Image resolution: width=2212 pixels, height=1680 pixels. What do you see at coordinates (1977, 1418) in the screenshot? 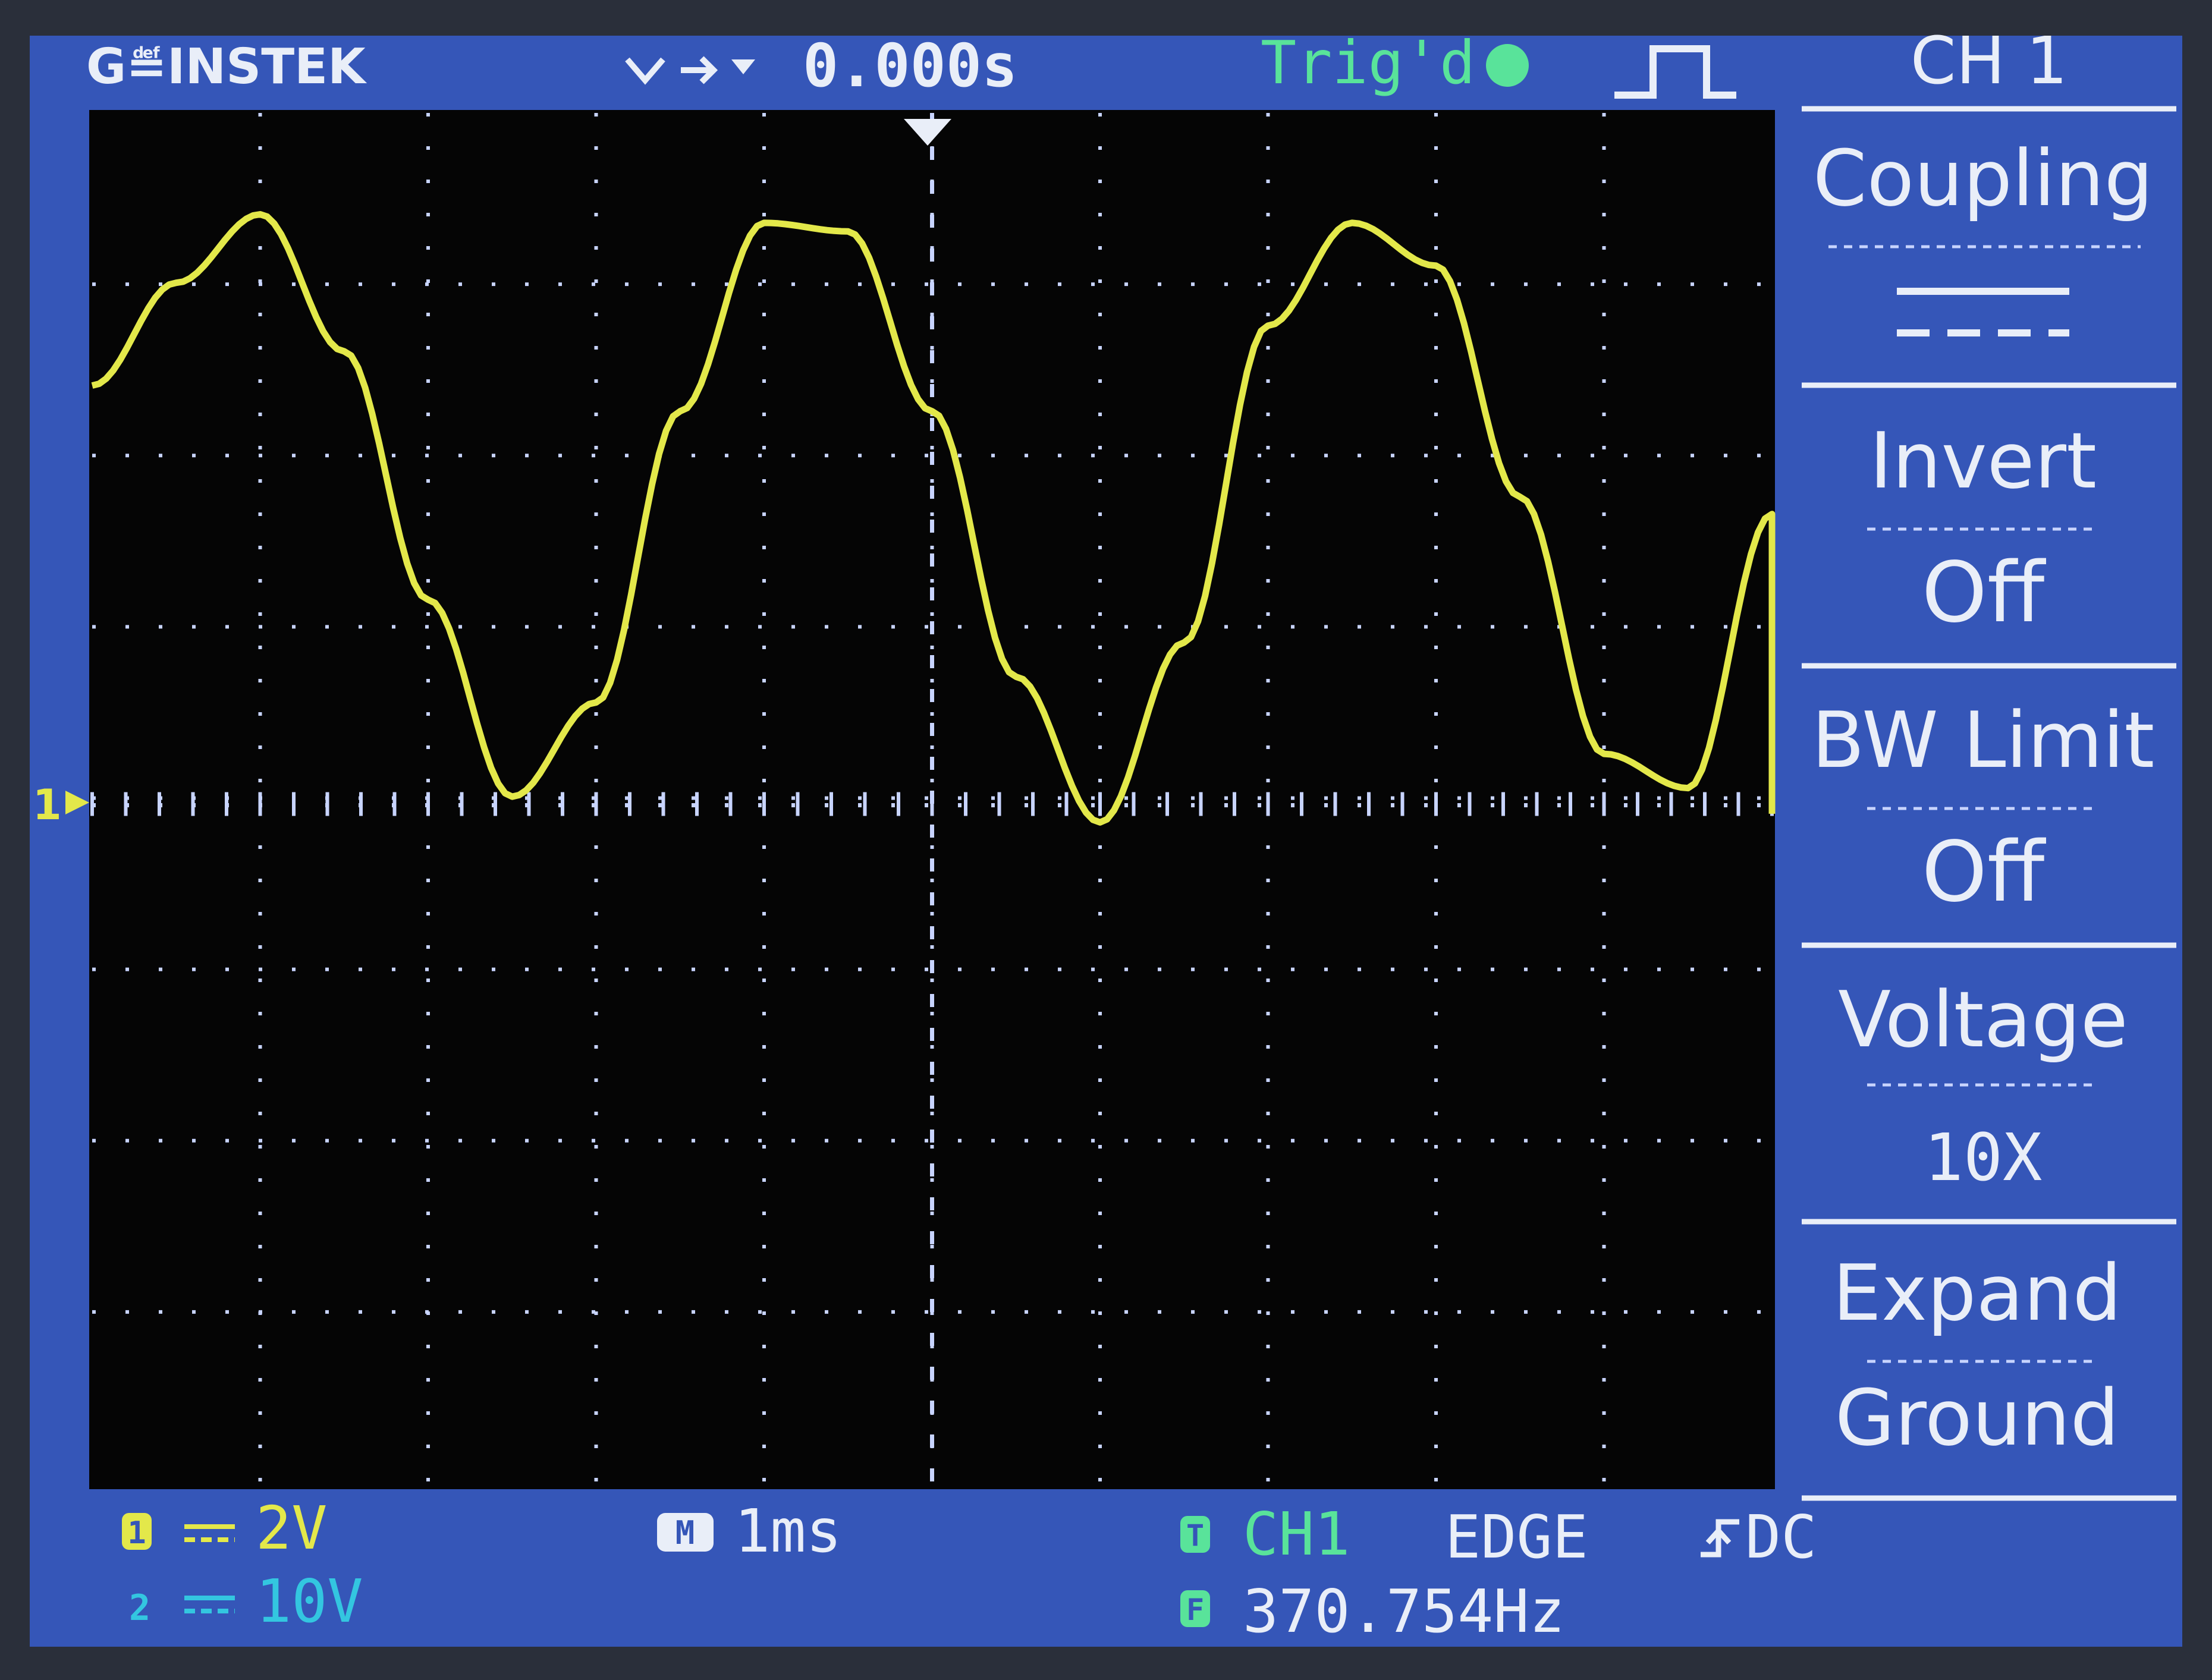
I see `menu-value-expand: Ground` at bounding box center [1977, 1418].